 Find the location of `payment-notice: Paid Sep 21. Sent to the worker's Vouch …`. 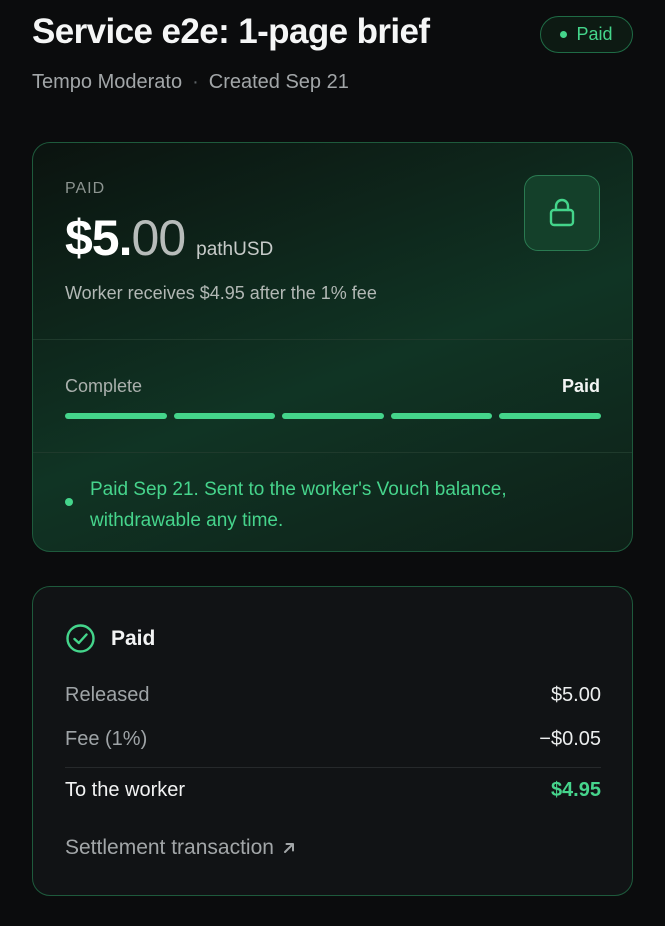

payment-notice: Paid Sep 21. Sent to the worker's Vouch … is located at coordinates (298, 505).